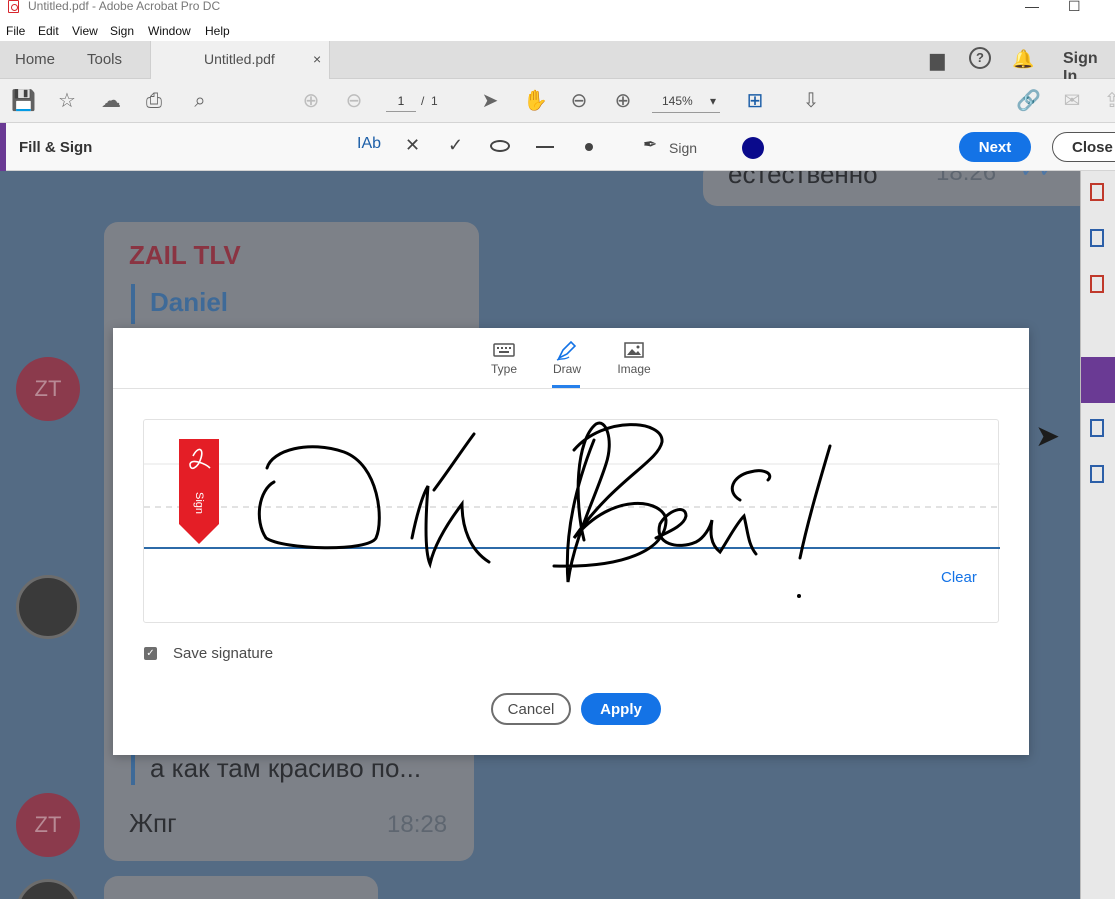 The height and width of the screenshot is (899, 1115). I want to click on apply-button: Apply, so click(621, 709).